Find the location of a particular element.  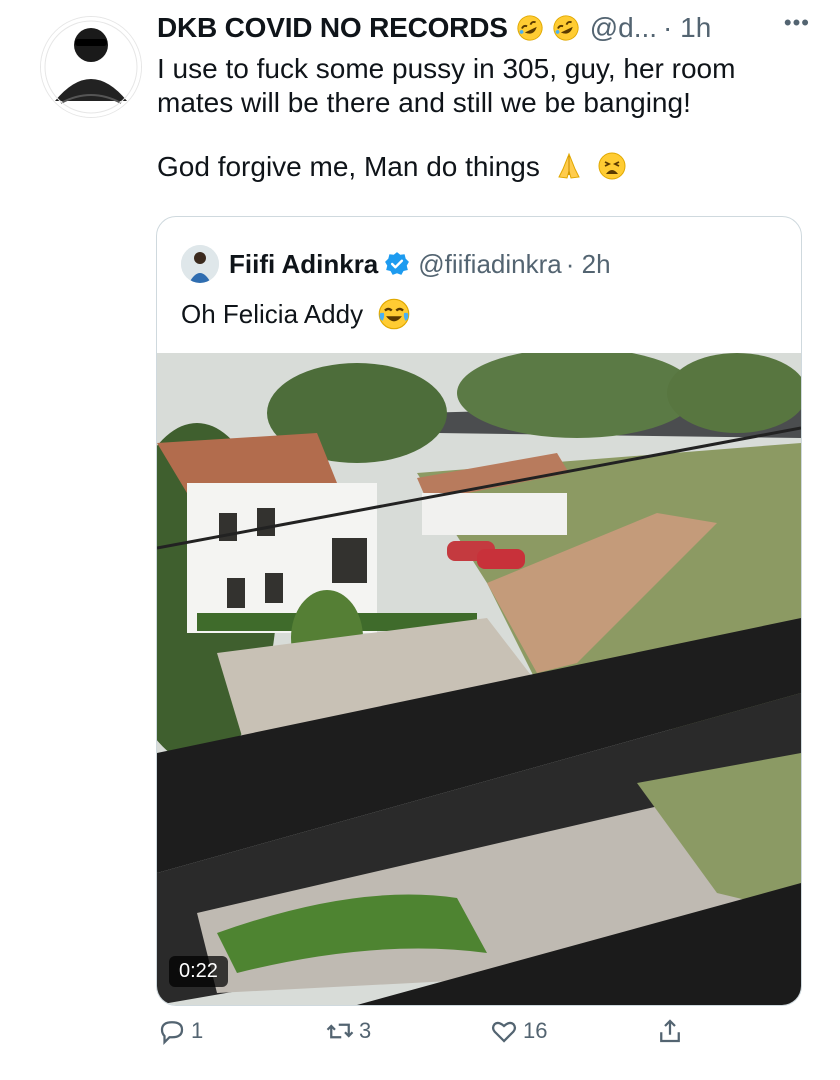

reply-count: 1 is located at coordinates (197, 1030).